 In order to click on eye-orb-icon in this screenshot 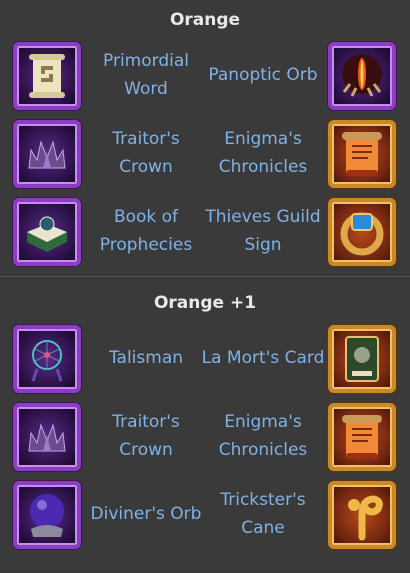, I will do `click(362, 76)`.